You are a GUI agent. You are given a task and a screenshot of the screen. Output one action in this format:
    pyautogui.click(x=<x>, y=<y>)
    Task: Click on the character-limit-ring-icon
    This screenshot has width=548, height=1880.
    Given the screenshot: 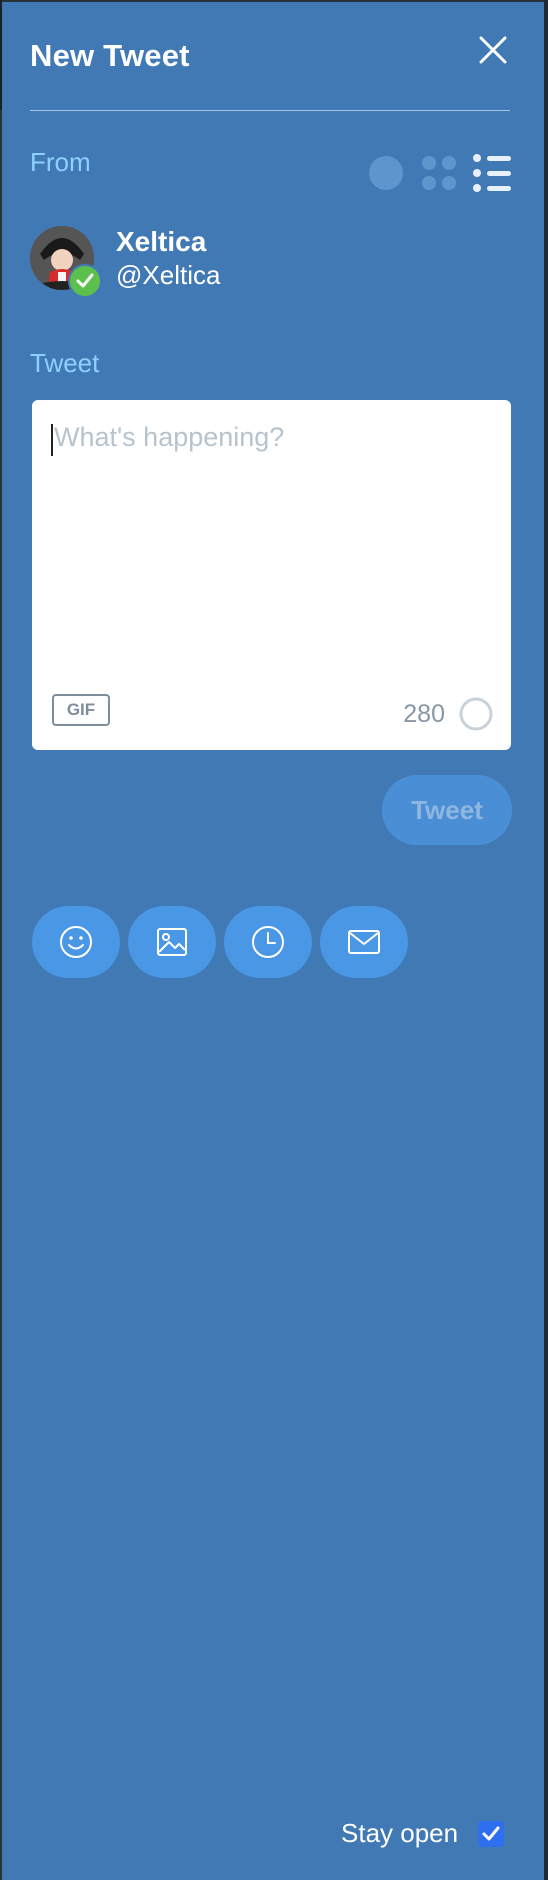 What is the action you would take?
    pyautogui.click(x=476, y=714)
    